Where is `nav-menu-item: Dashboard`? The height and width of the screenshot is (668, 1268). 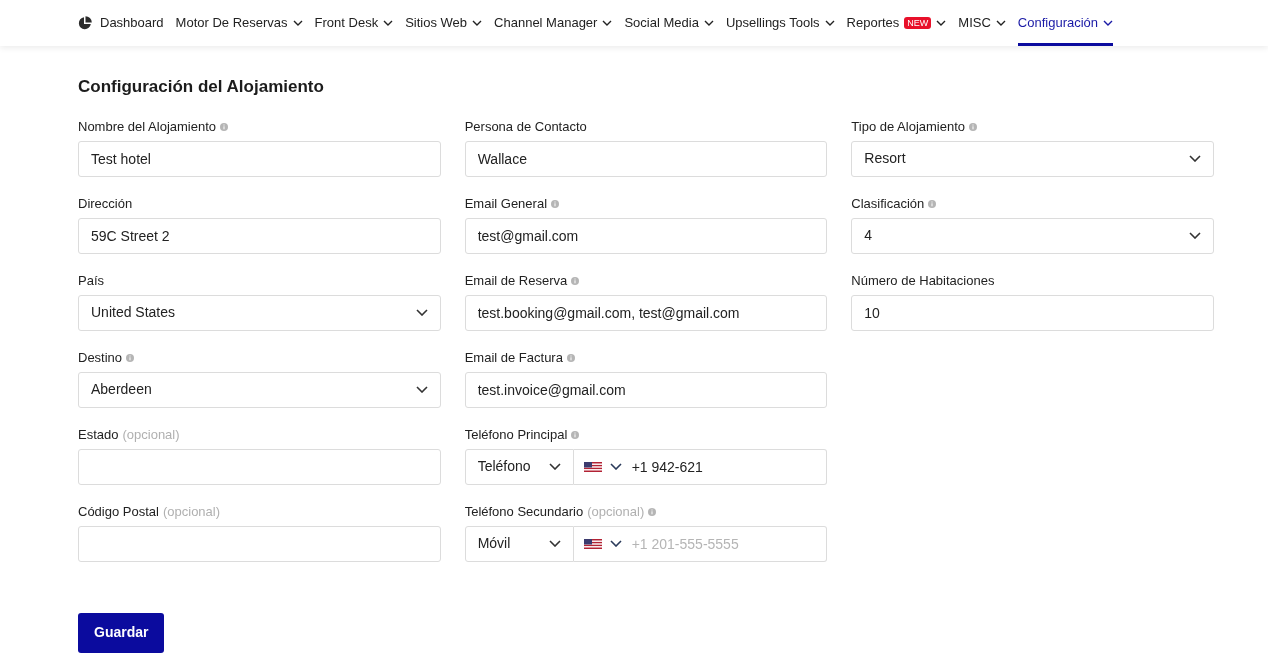 nav-menu-item: Dashboard is located at coordinates (121, 23).